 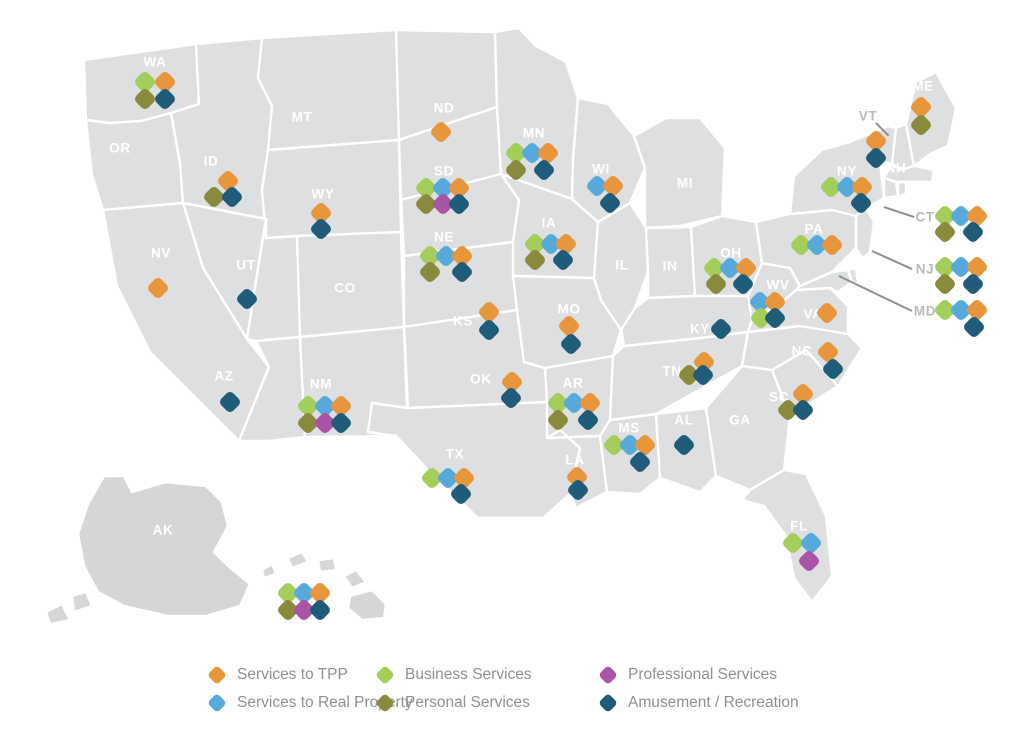 What do you see at coordinates (670, 262) in the screenshot?
I see `state-shape-IN` at bounding box center [670, 262].